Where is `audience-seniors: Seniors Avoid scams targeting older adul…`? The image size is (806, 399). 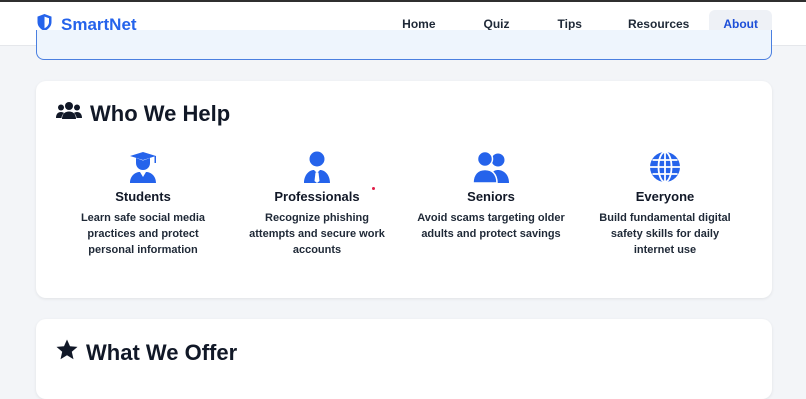 audience-seniors: Seniors Avoid scams targeting older adul… is located at coordinates (491, 203).